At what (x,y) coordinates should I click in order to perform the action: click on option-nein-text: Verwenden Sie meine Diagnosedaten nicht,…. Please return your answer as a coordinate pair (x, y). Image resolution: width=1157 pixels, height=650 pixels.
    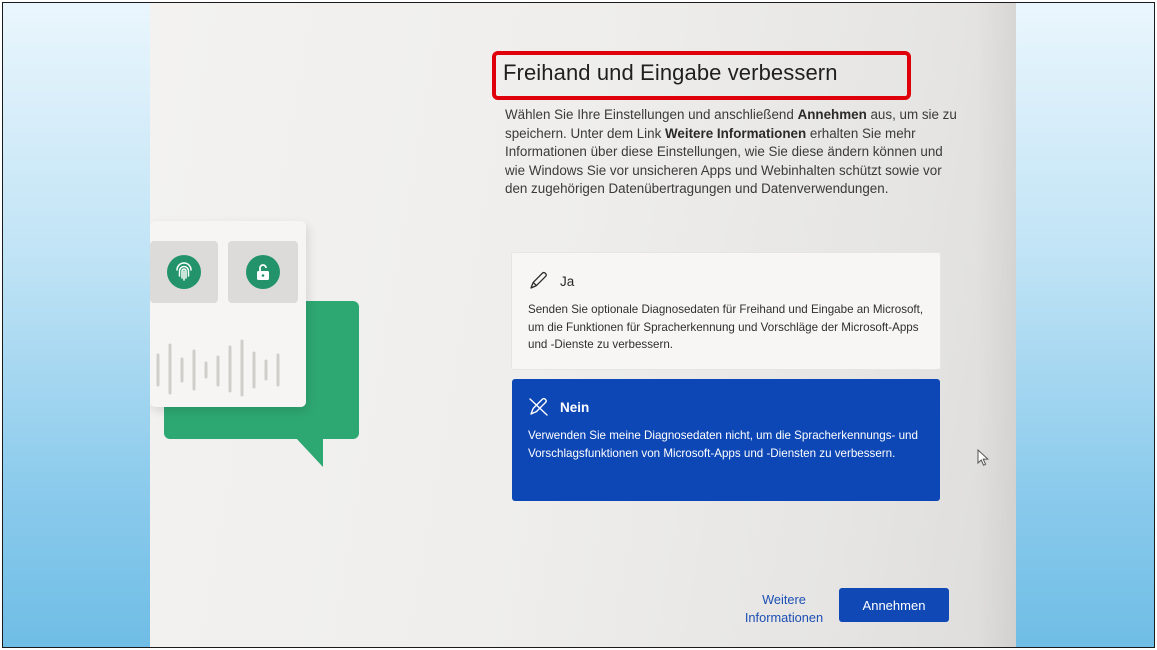
    Looking at the image, I should click on (723, 444).